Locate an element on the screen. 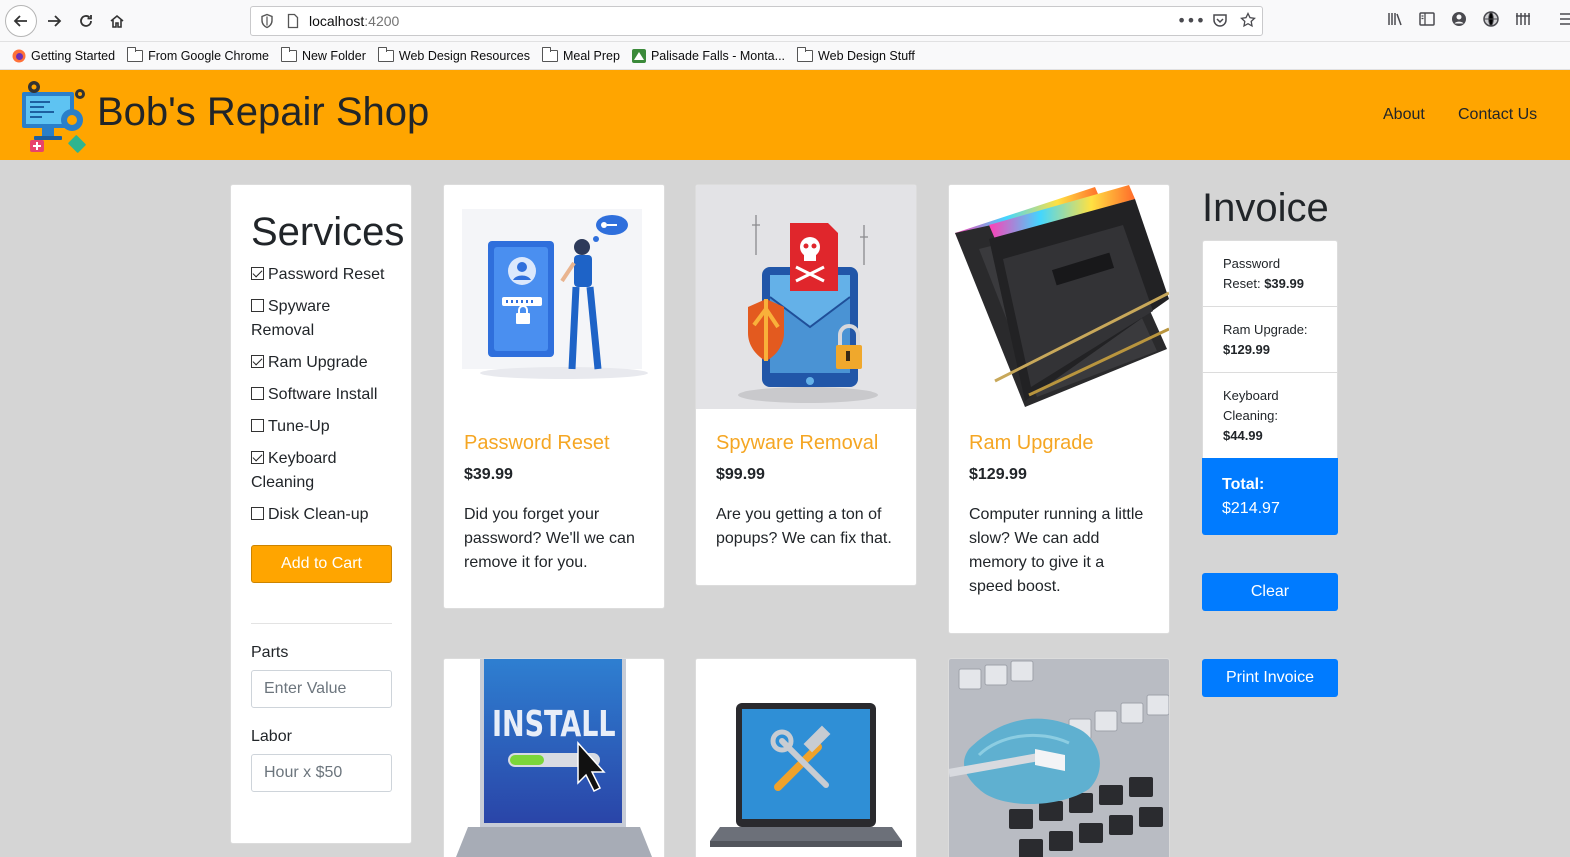 The width and height of the screenshot is (1570, 857). services-title: Services is located at coordinates (328, 232).